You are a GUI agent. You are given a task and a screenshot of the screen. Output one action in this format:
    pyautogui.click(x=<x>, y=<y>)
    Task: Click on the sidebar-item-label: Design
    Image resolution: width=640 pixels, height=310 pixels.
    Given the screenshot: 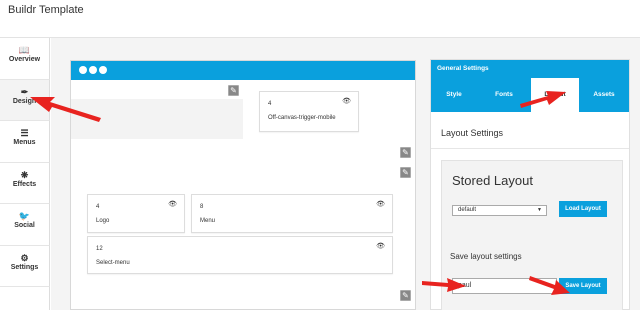 What is the action you would take?
    pyautogui.click(x=24, y=101)
    